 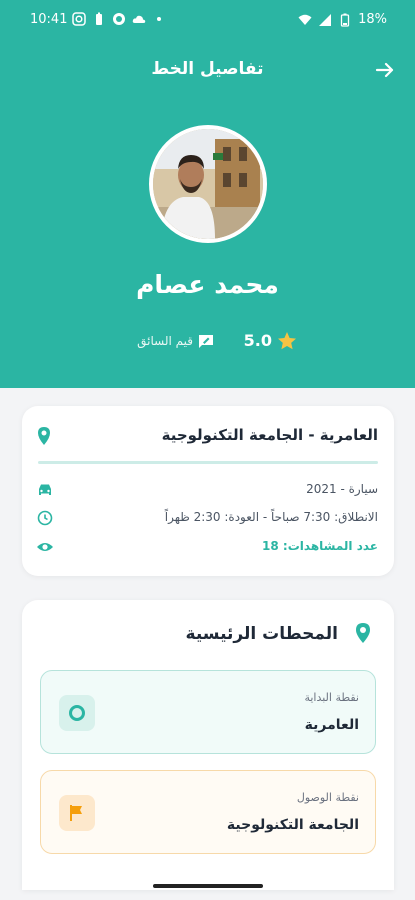 I want to click on start-station: نقطة البداية العامرية, so click(x=208, y=712).